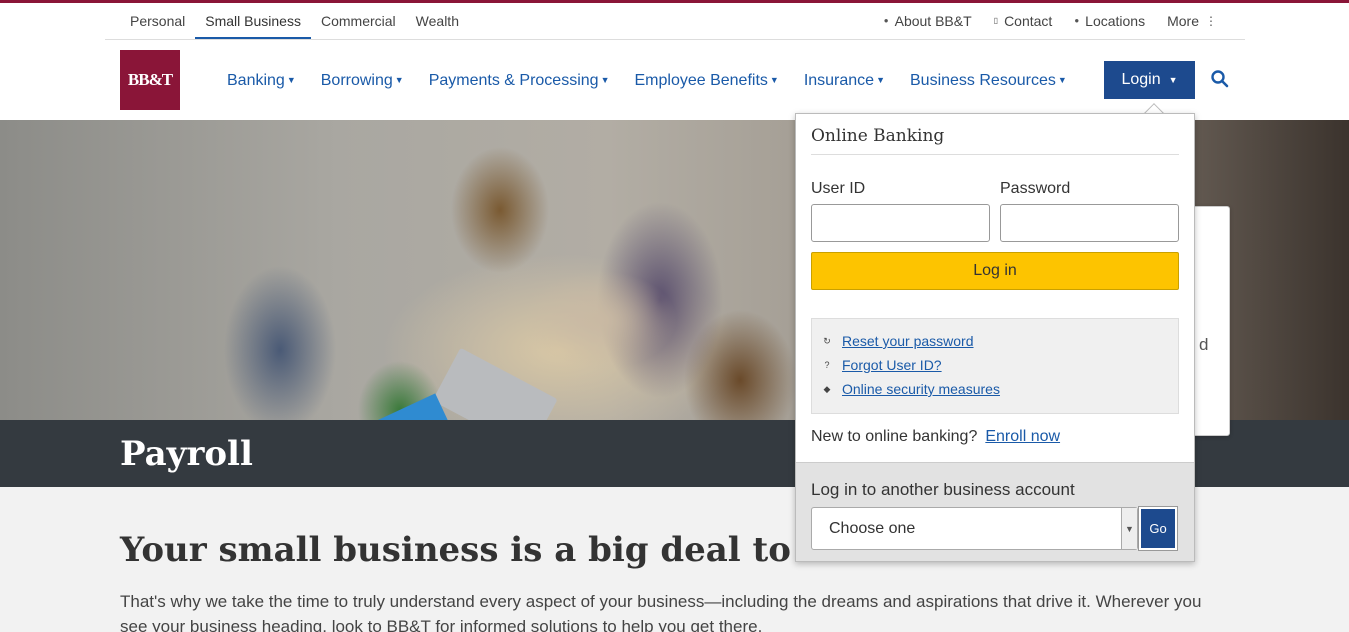 The width and height of the screenshot is (1349, 632). I want to click on tab-small-business: Small Business, so click(253, 21).